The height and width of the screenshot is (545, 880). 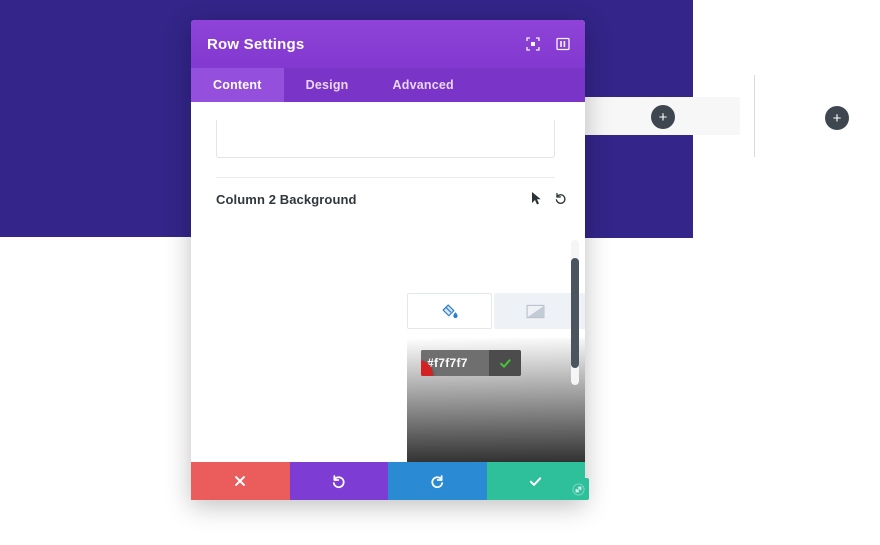 I want to click on partial-input-field, so click(x=385, y=139).